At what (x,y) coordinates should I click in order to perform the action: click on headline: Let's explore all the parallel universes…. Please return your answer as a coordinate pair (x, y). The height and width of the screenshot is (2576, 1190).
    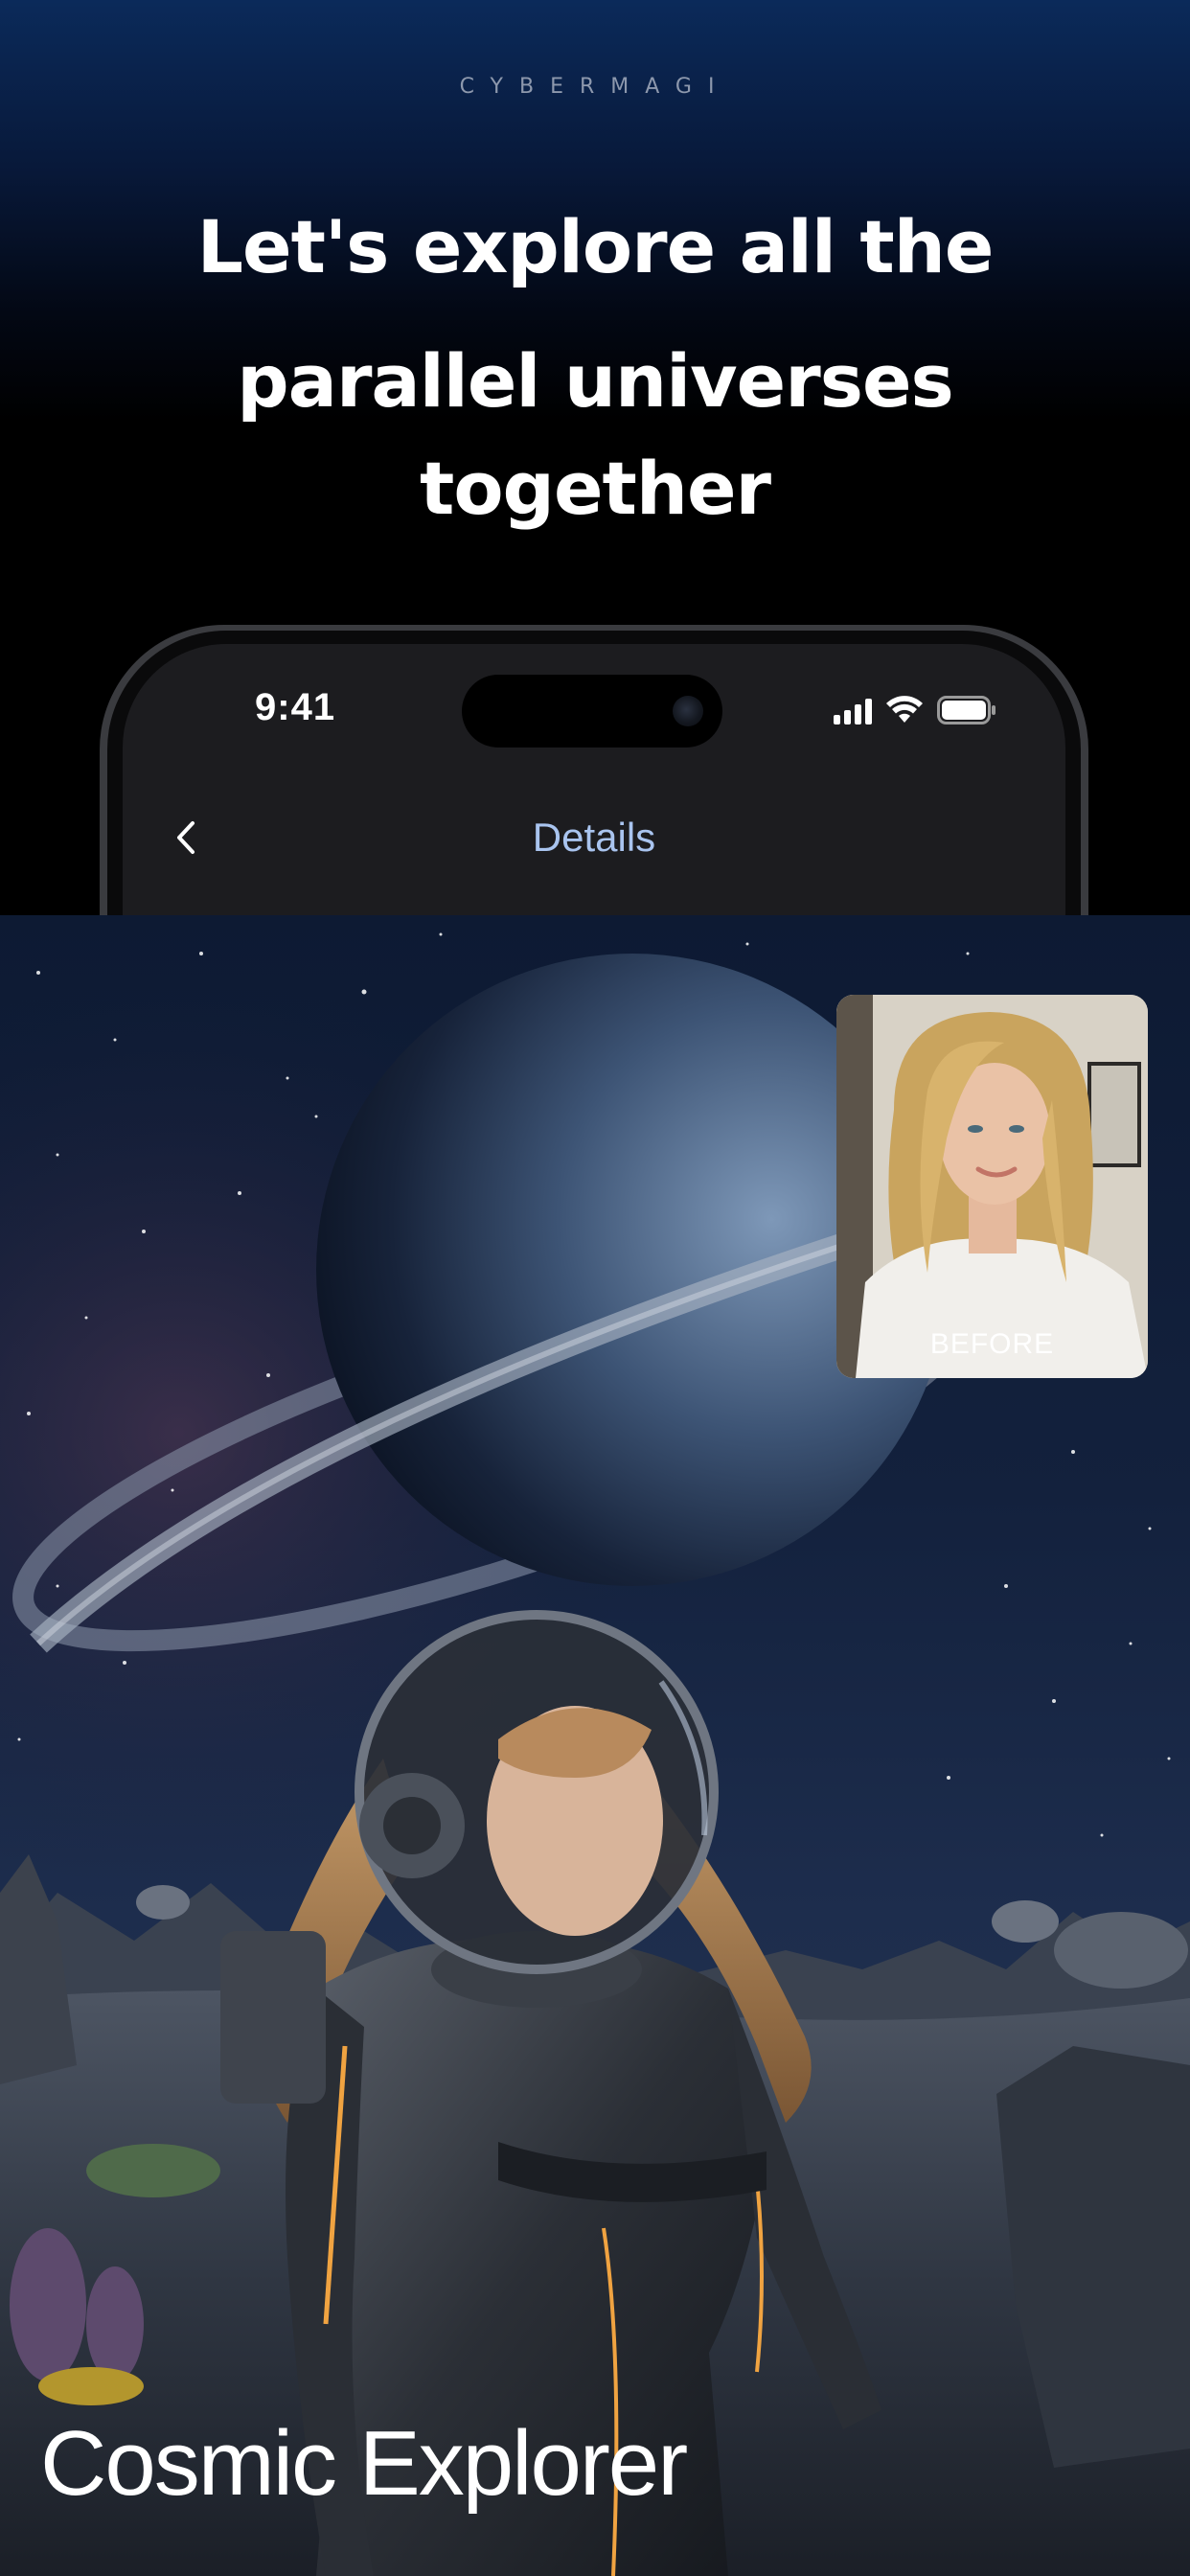
    Looking at the image, I should click on (595, 368).